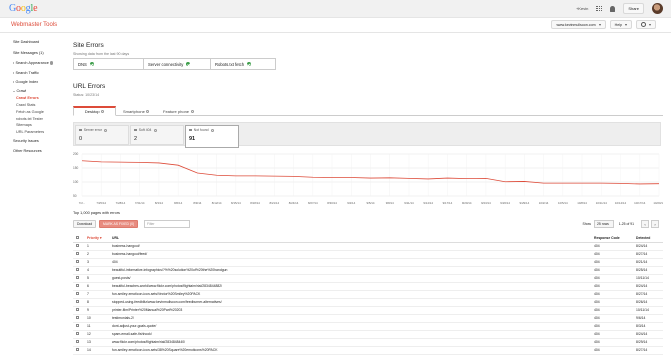 The width and height of the screenshot is (671, 358). What do you see at coordinates (243, 64) in the screenshot?
I see `robots-fetch-status: Robots.txt fetch` at bounding box center [243, 64].